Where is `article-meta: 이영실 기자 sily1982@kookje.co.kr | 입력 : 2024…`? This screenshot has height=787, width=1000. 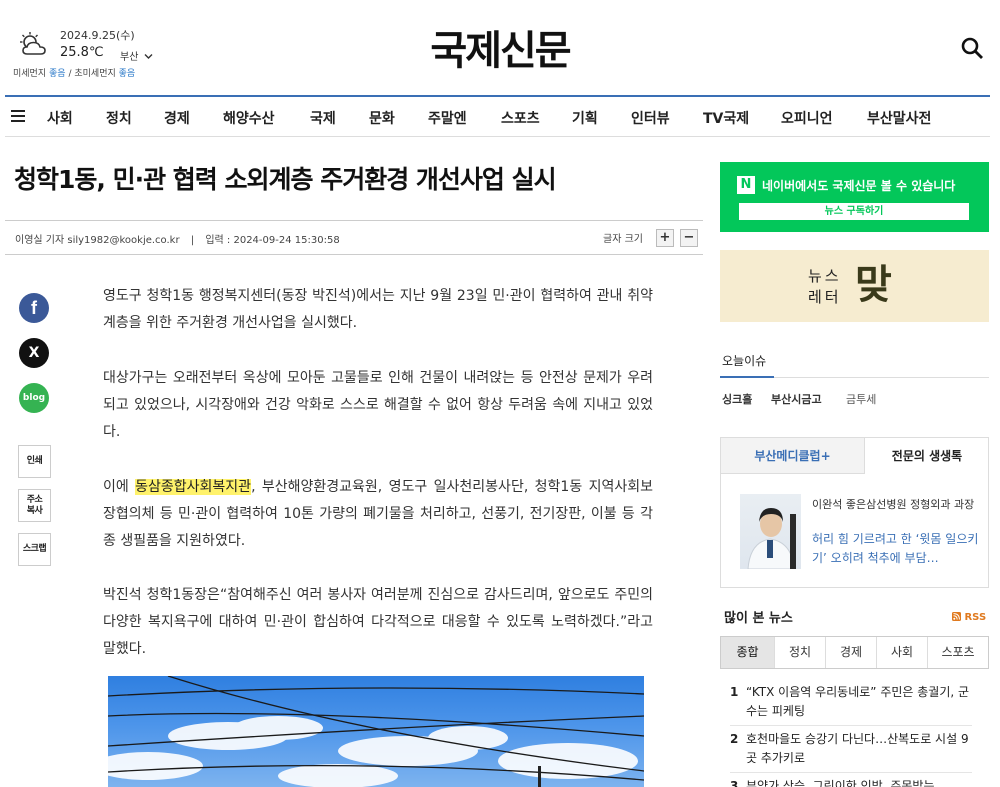
article-meta: 이영실 기자 sily1982@kookje.co.kr | 입력 : 2024… is located at coordinates (177, 238).